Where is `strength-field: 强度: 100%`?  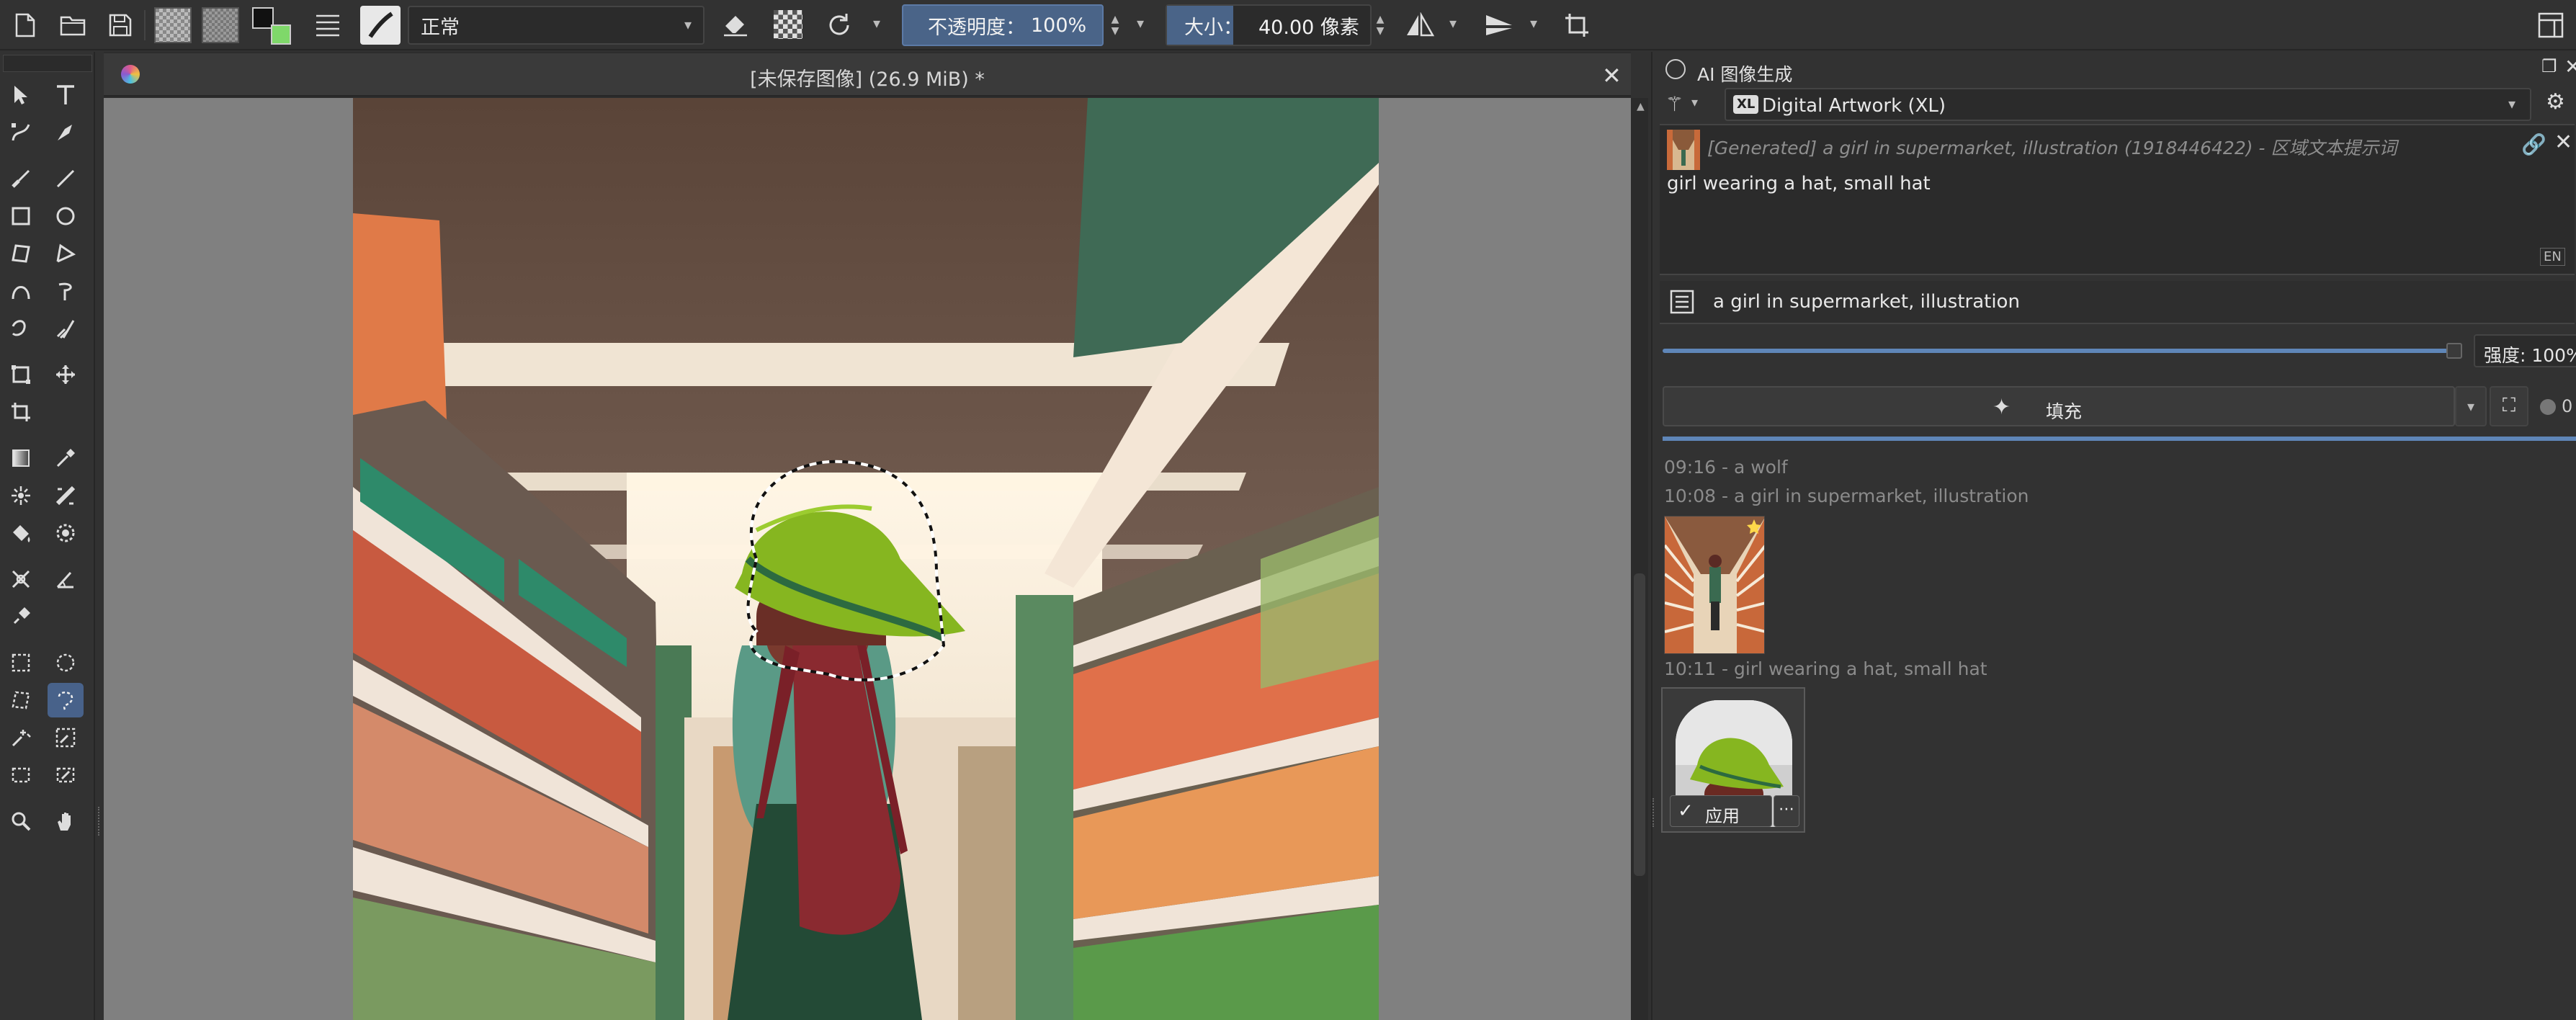
strength-field: 强度: 100% is located at coordinates (2525, 350).